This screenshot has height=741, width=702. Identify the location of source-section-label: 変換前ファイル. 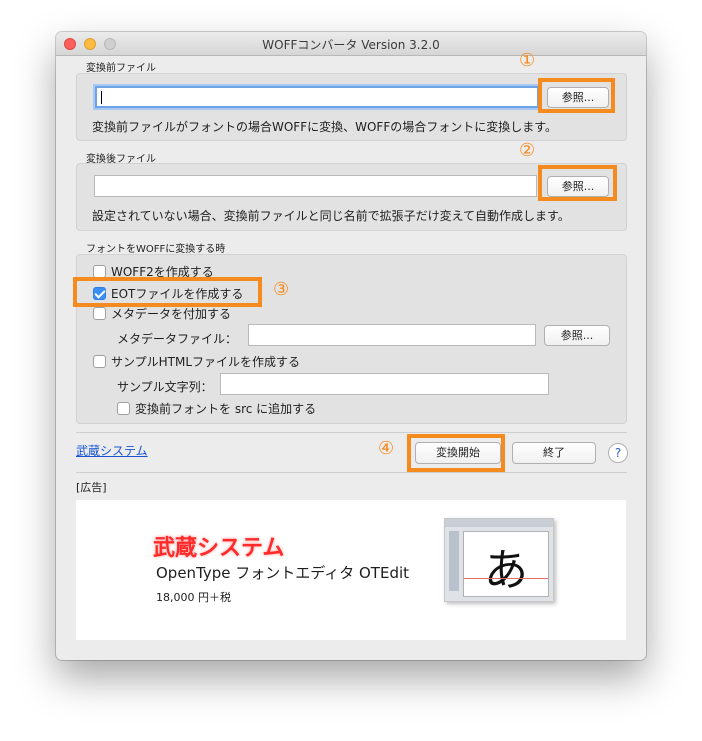
(121, 68).